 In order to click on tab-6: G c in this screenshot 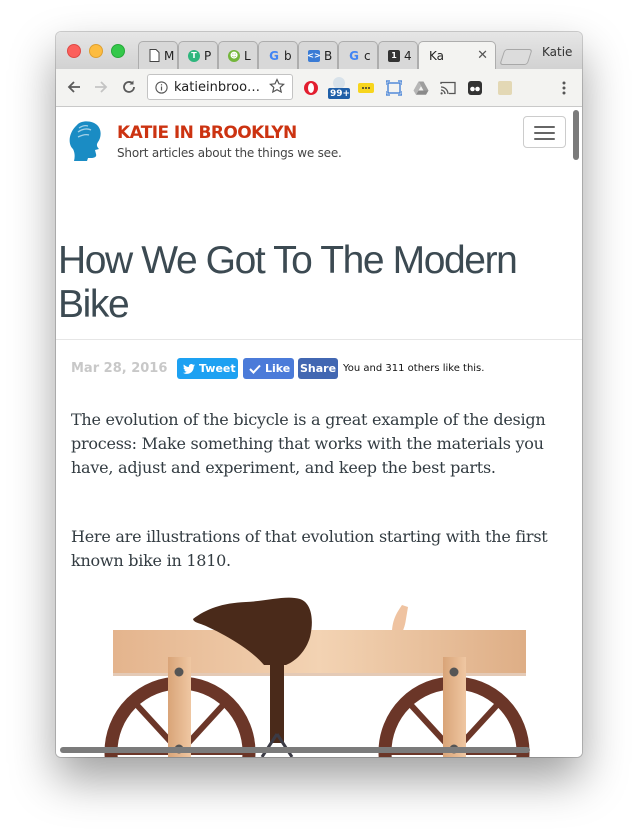, I will do `click(358, 55)`.